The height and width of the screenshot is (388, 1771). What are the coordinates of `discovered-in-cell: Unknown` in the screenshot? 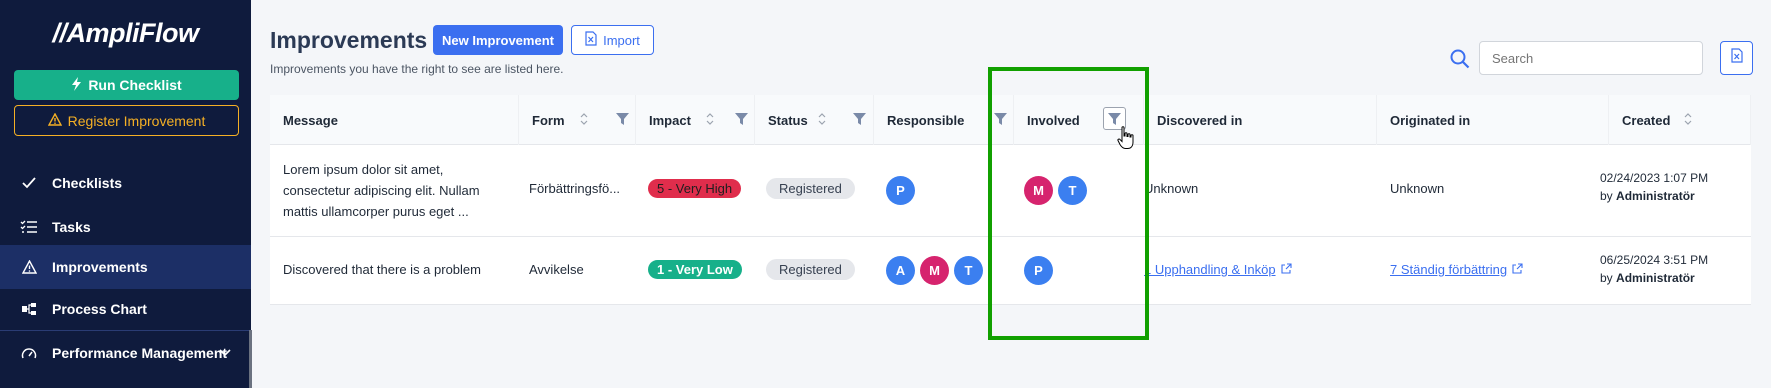 It's located at (1171, 188).